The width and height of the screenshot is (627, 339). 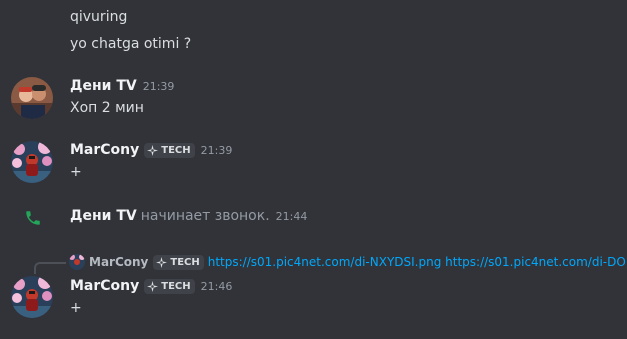 What do you see at coordinates (107, 108) in the screenshot?
I see `message-content: Хоп 2 мин` at bounding box center [107, 108].